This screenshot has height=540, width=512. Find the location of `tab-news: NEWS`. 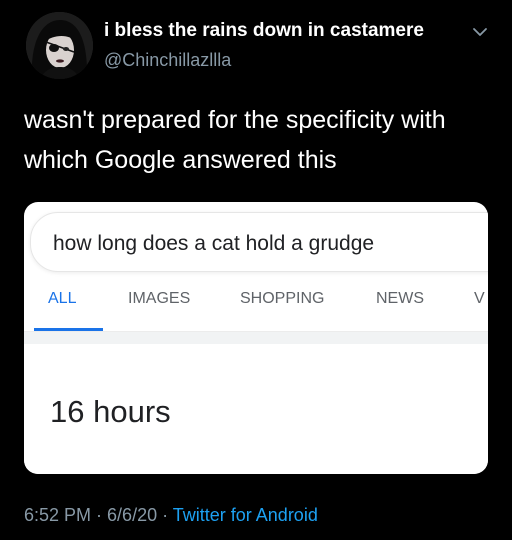

tab-news: NEWS is located at coordinates (400, 298).